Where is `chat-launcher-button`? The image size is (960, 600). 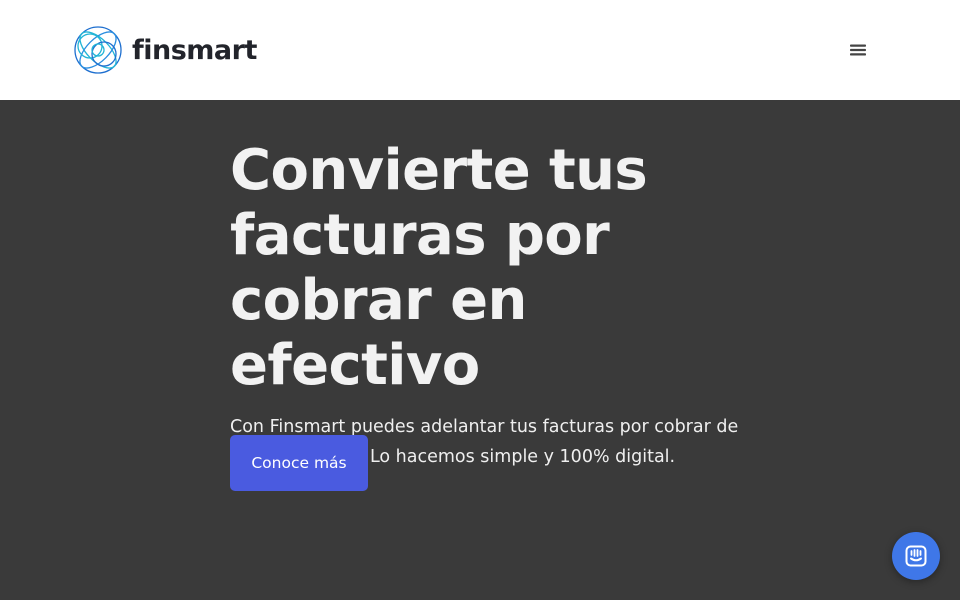 chat-launcher-button is located at coordinates (916, 556).